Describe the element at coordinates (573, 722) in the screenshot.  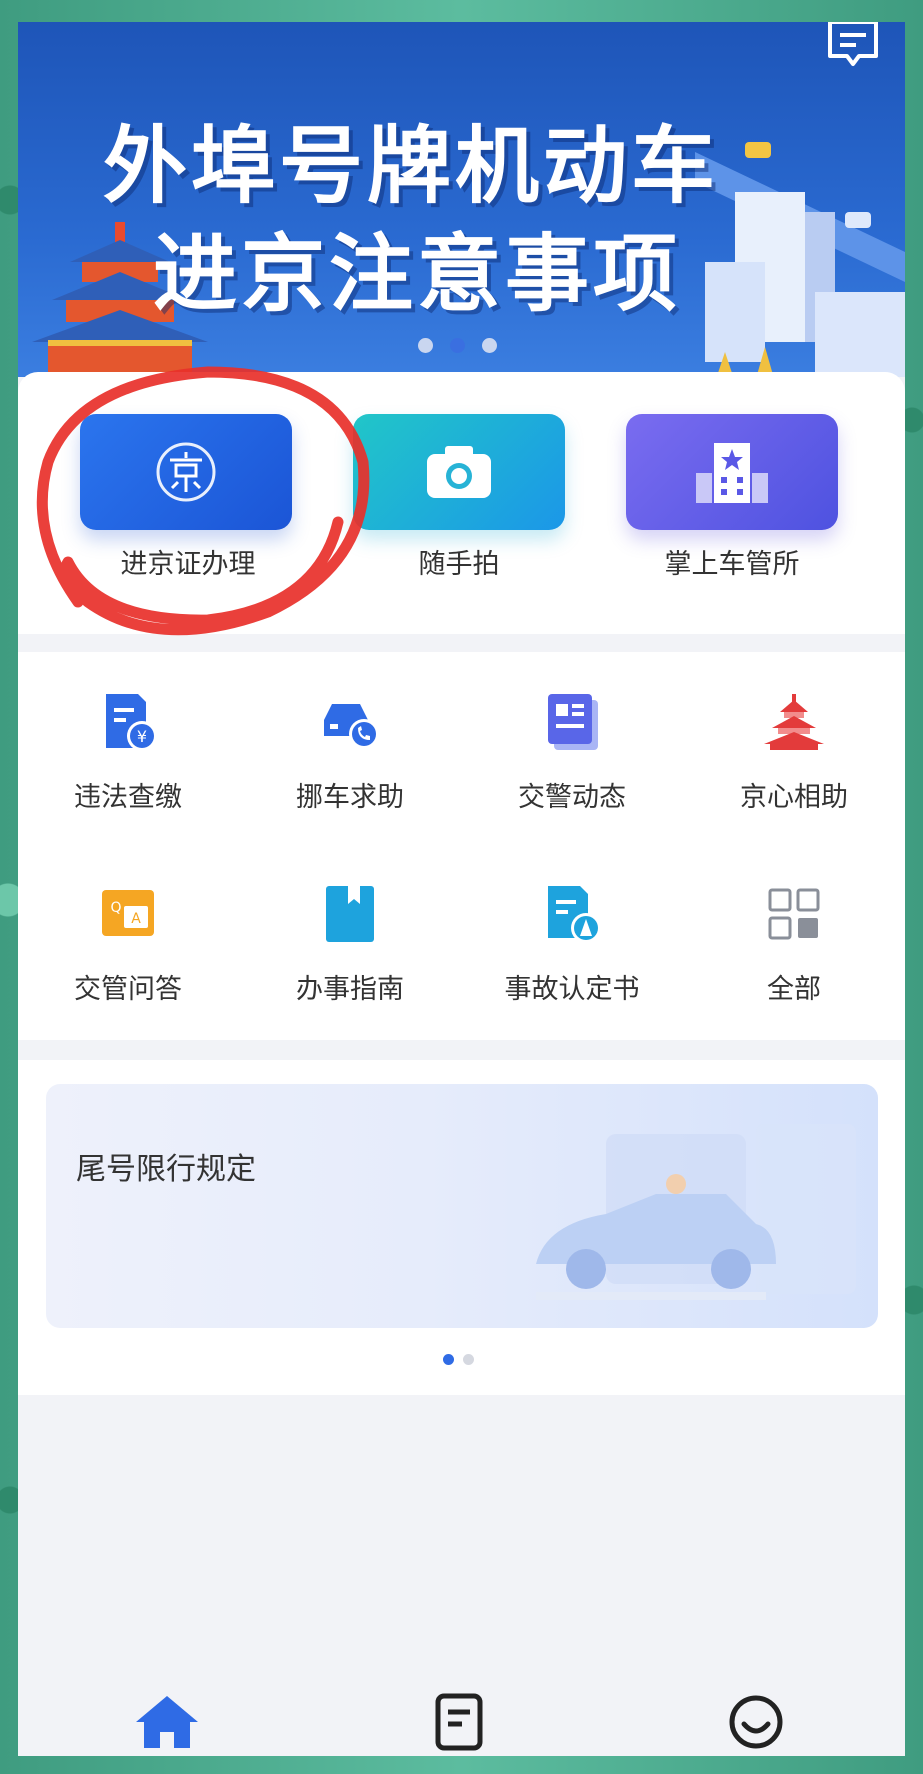
I see `news-icon` at that location.